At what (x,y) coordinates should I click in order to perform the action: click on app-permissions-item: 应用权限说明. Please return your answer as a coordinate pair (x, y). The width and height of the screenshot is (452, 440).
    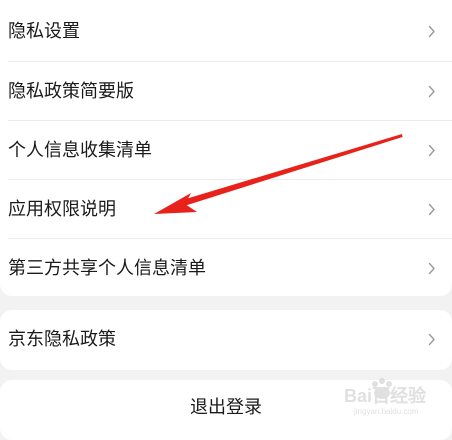
    Looking at the image, I should click on (226, 209).